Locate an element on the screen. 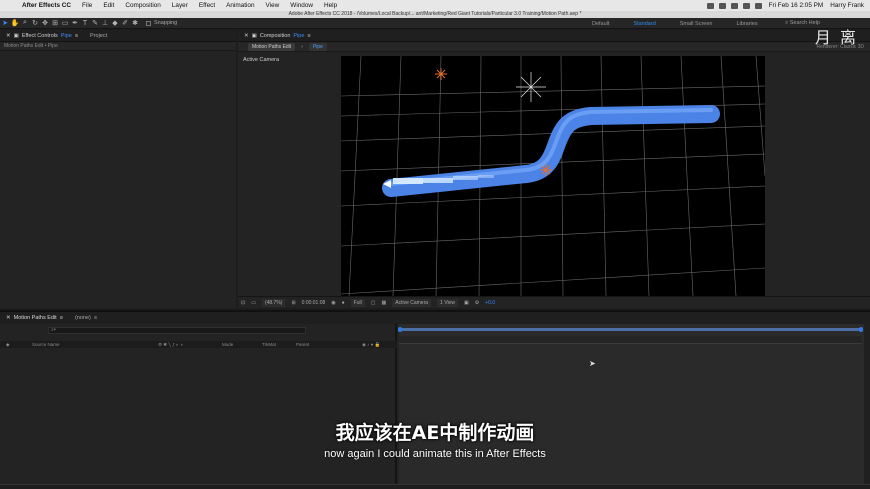 The image size is (870, 489). camera-dropdown: Active Camera is located at coordinates (412, 302).